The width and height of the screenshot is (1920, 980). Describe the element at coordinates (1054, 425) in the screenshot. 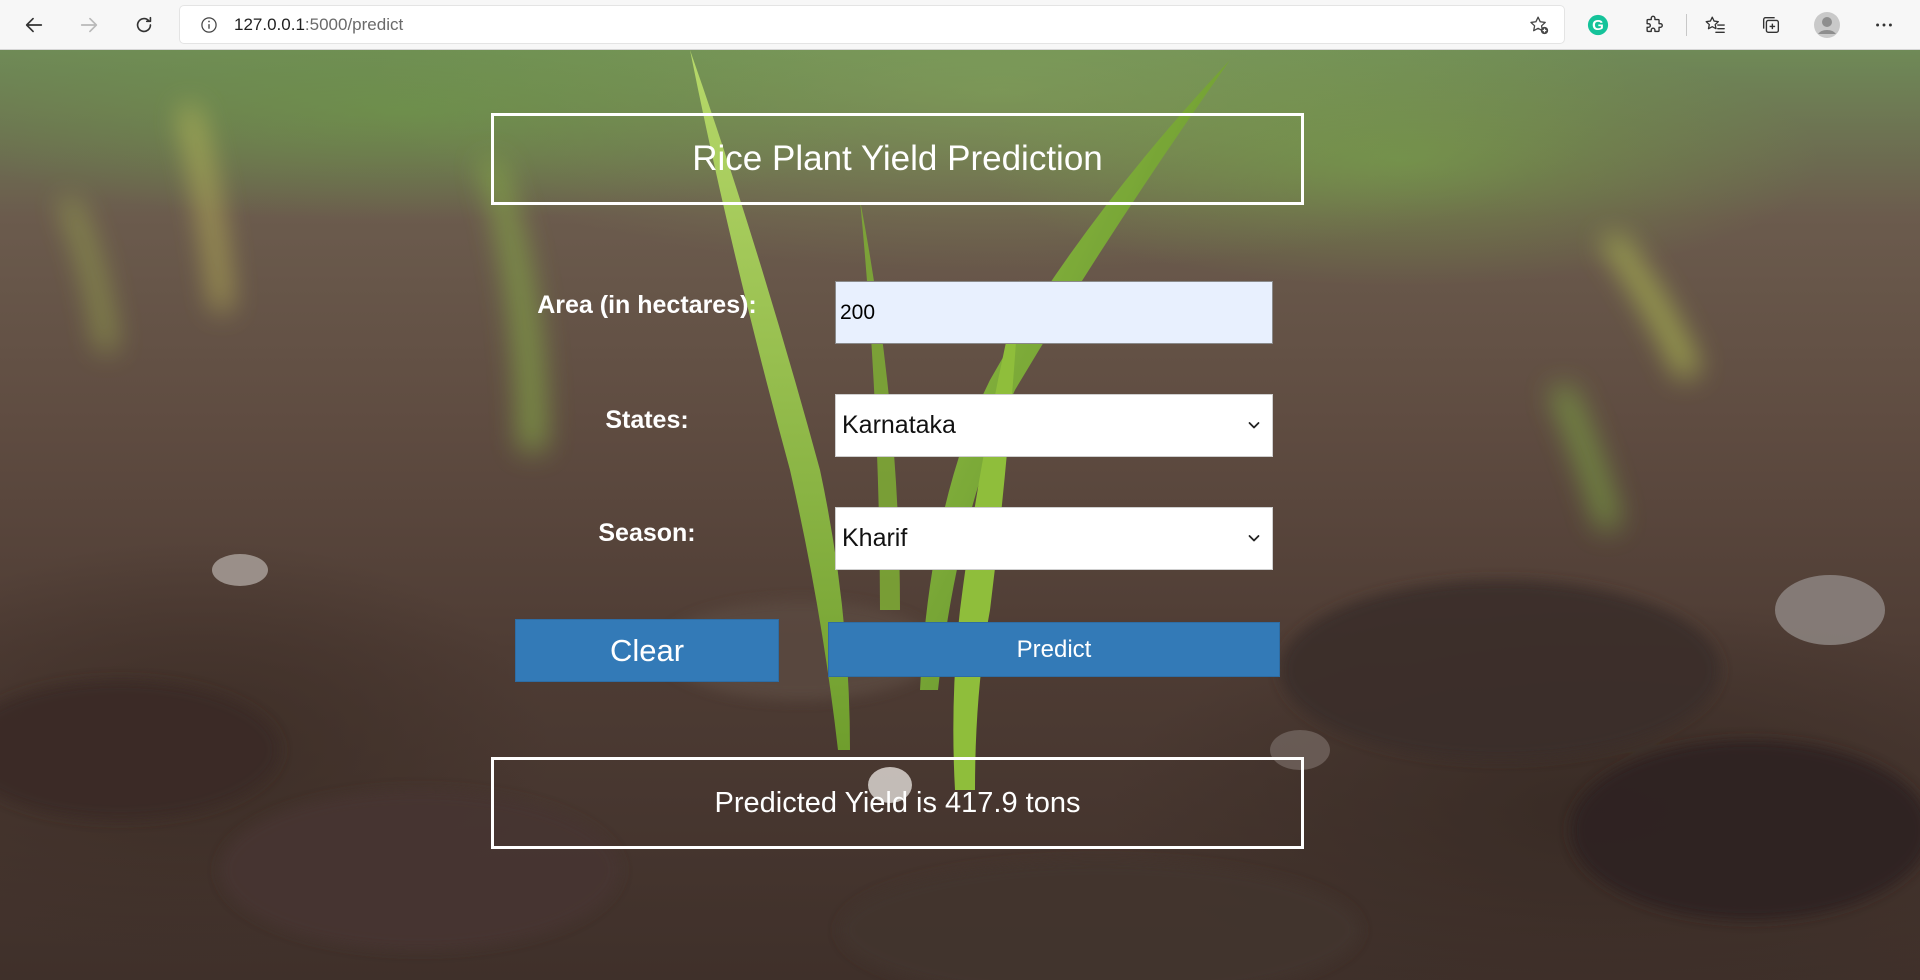

I see `state-select: Karnataka` at that location.